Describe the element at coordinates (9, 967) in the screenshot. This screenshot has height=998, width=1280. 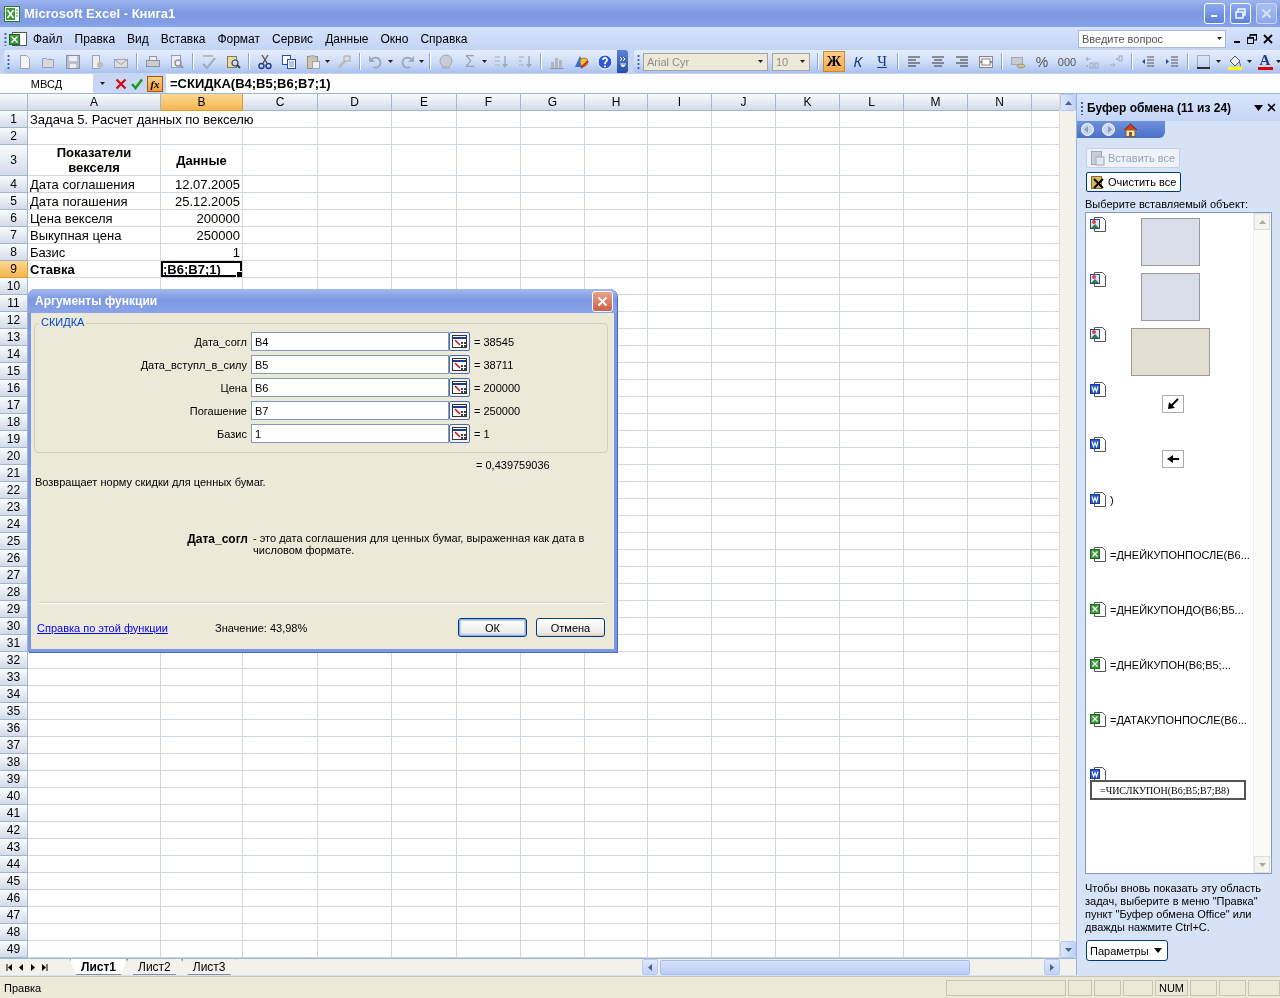
I see `first-sheet-icon` at that location.